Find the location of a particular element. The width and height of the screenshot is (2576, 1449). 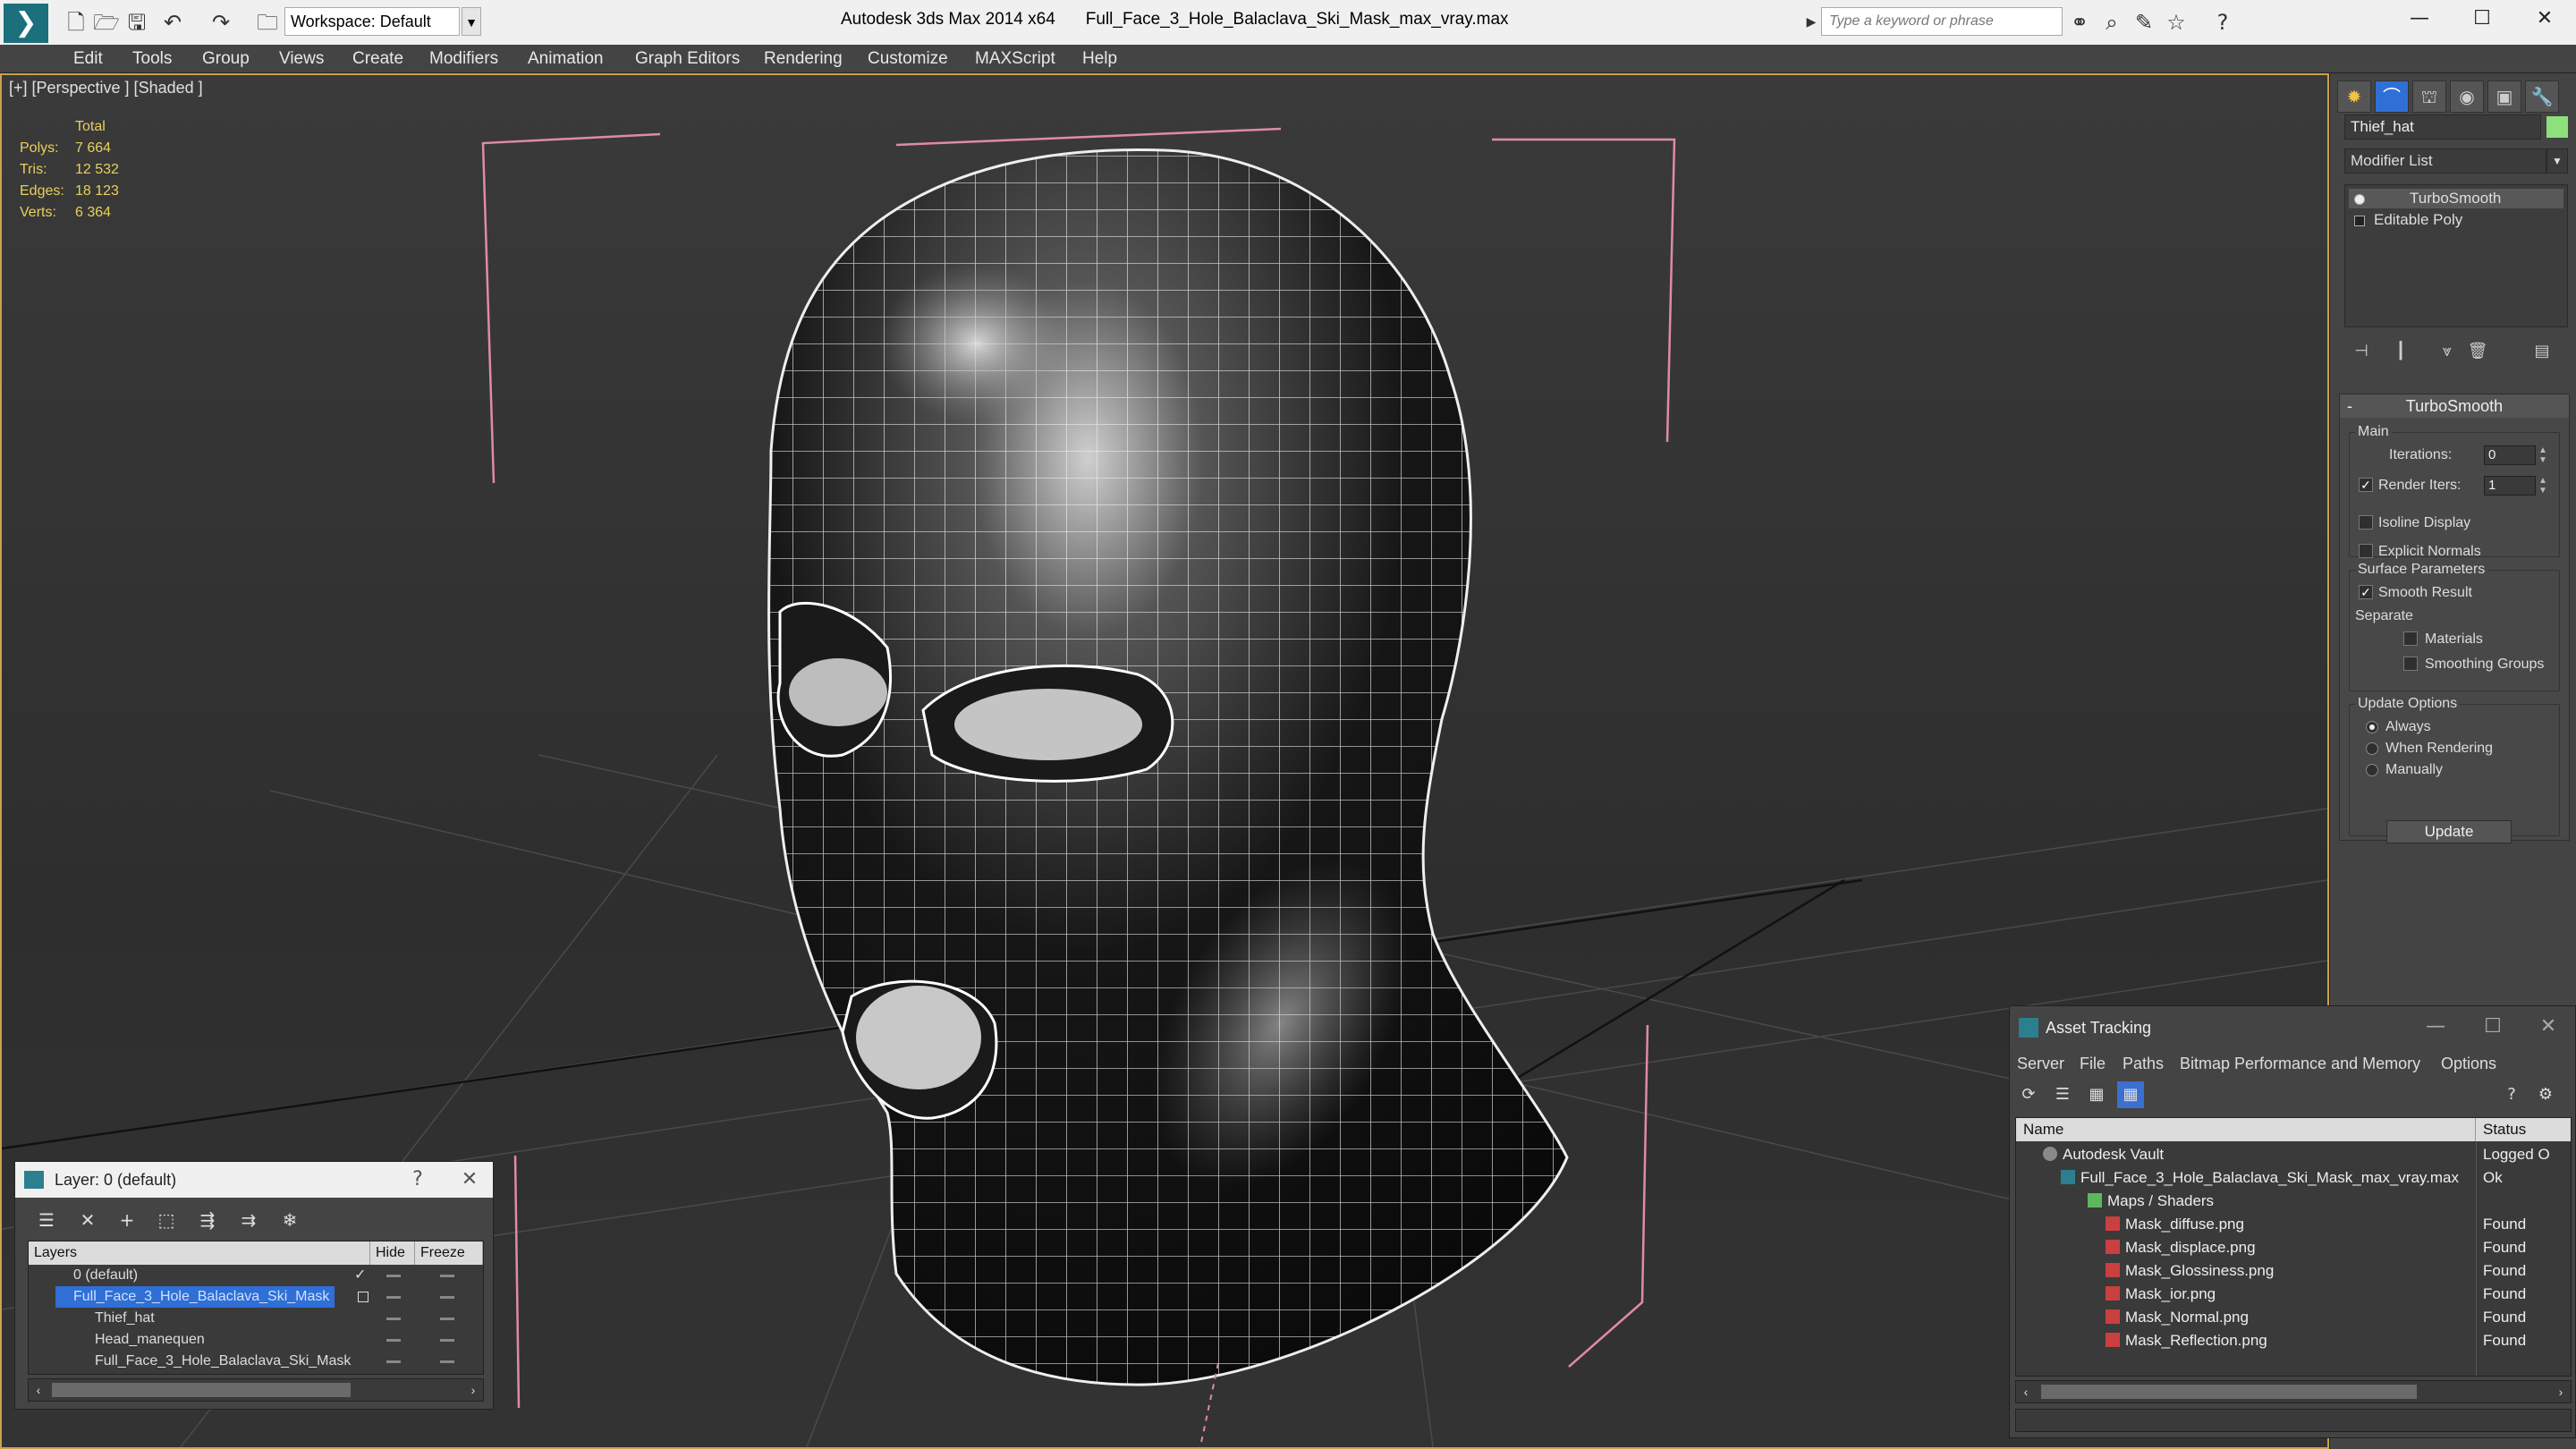

col-name: Name is located at coordinates (2246, 1129).